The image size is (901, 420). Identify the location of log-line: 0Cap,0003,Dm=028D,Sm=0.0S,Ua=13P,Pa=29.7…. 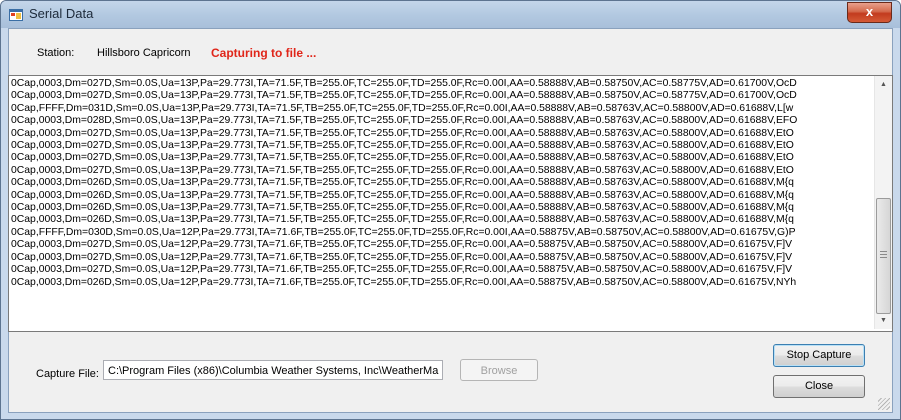
(404, 121).